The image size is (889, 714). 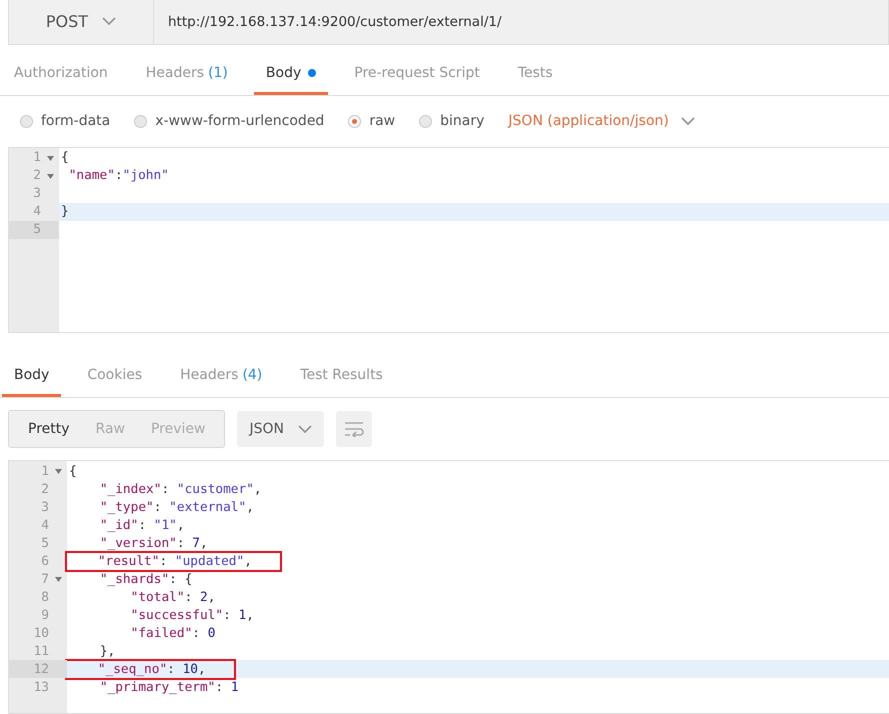 I want to click on code-line: "failed": 0, so click(x=173, y=633).